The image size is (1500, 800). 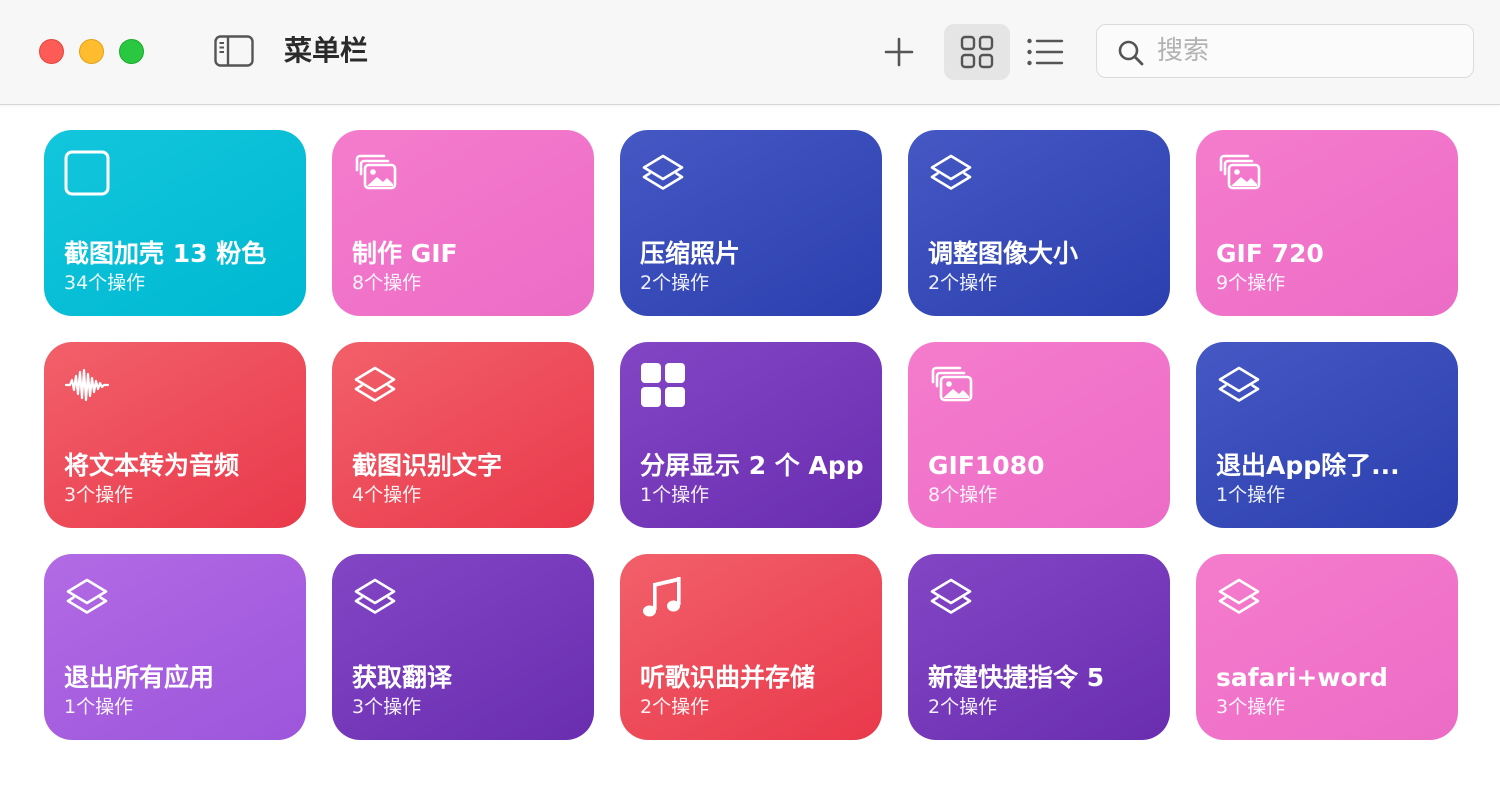 What do you see at coordinates (1039, 647) in the screenshot?
I see `shortcut-card: 新建快捷指令 5 2个操作` at bounding box center [1039, 647].